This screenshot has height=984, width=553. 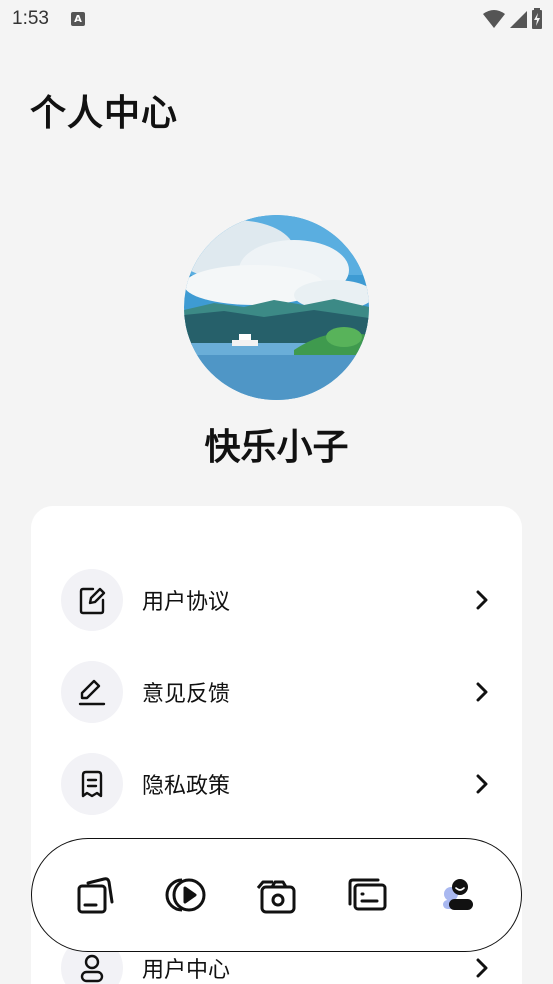 I want to click on avatar-image, so click(x=276, y=307).